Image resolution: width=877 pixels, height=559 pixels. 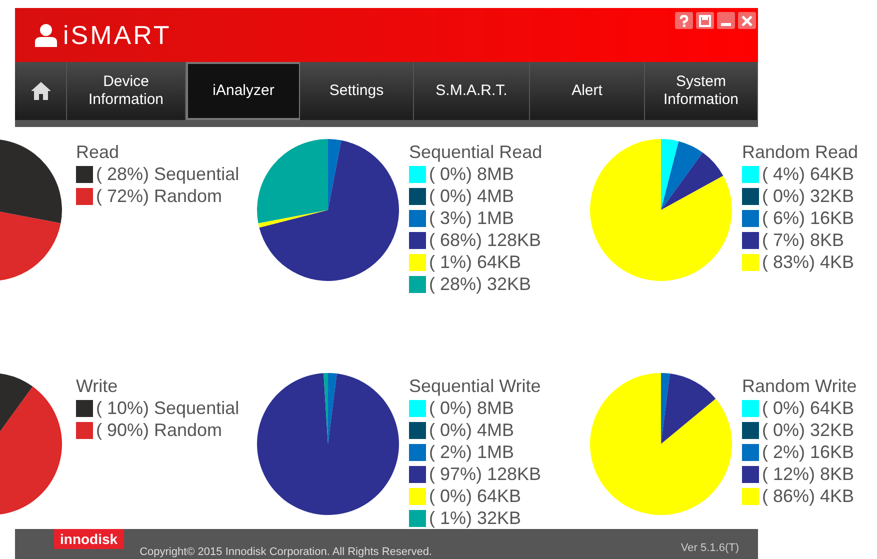 What do you see at coordinates (475, 518) in the screenshot?
I see `legend-label: ( 1%) 32KB` at bounding box center [475, 518].